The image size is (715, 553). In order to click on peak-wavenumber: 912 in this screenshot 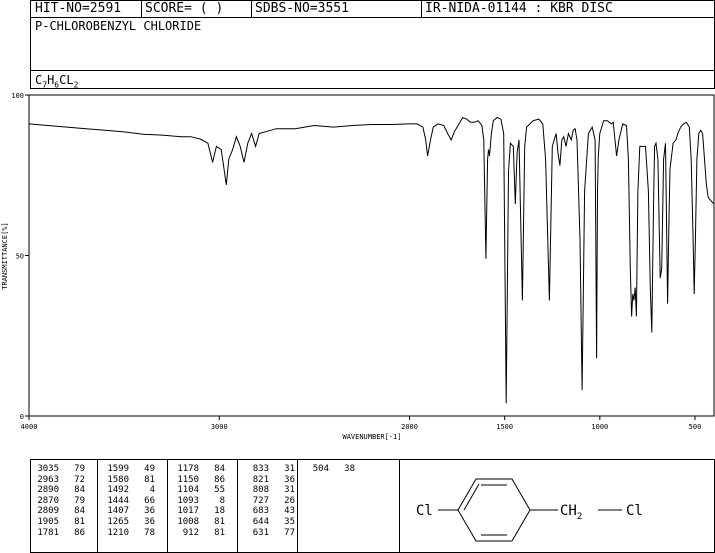, I will do `click(190, 532)`.